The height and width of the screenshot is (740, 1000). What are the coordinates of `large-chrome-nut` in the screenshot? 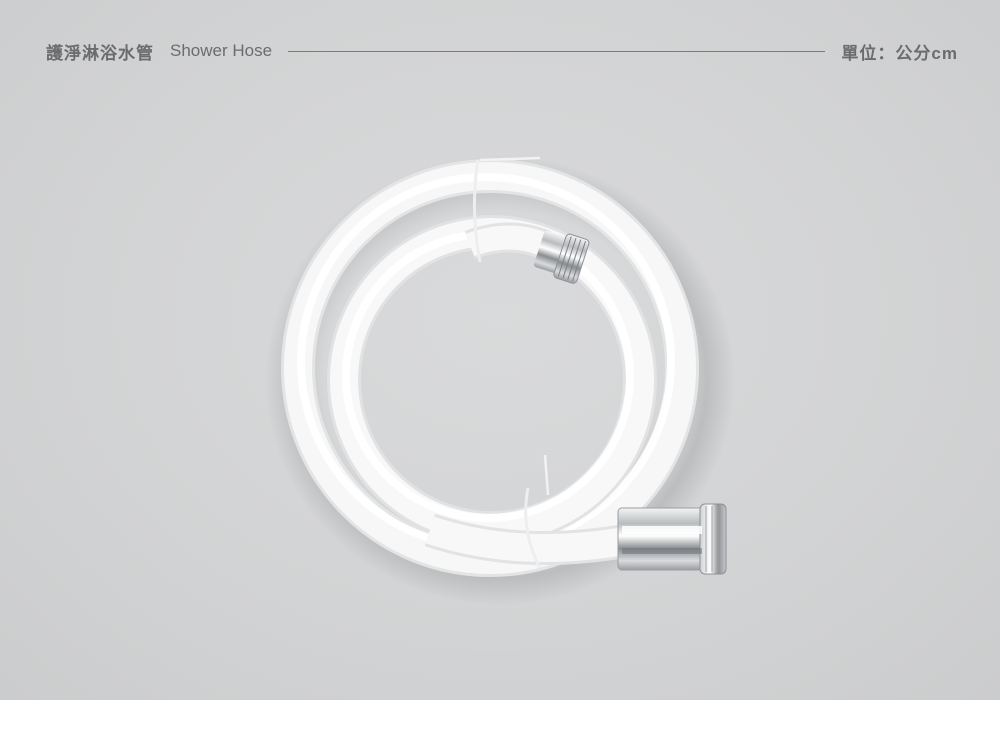 It's located at (672, 539).